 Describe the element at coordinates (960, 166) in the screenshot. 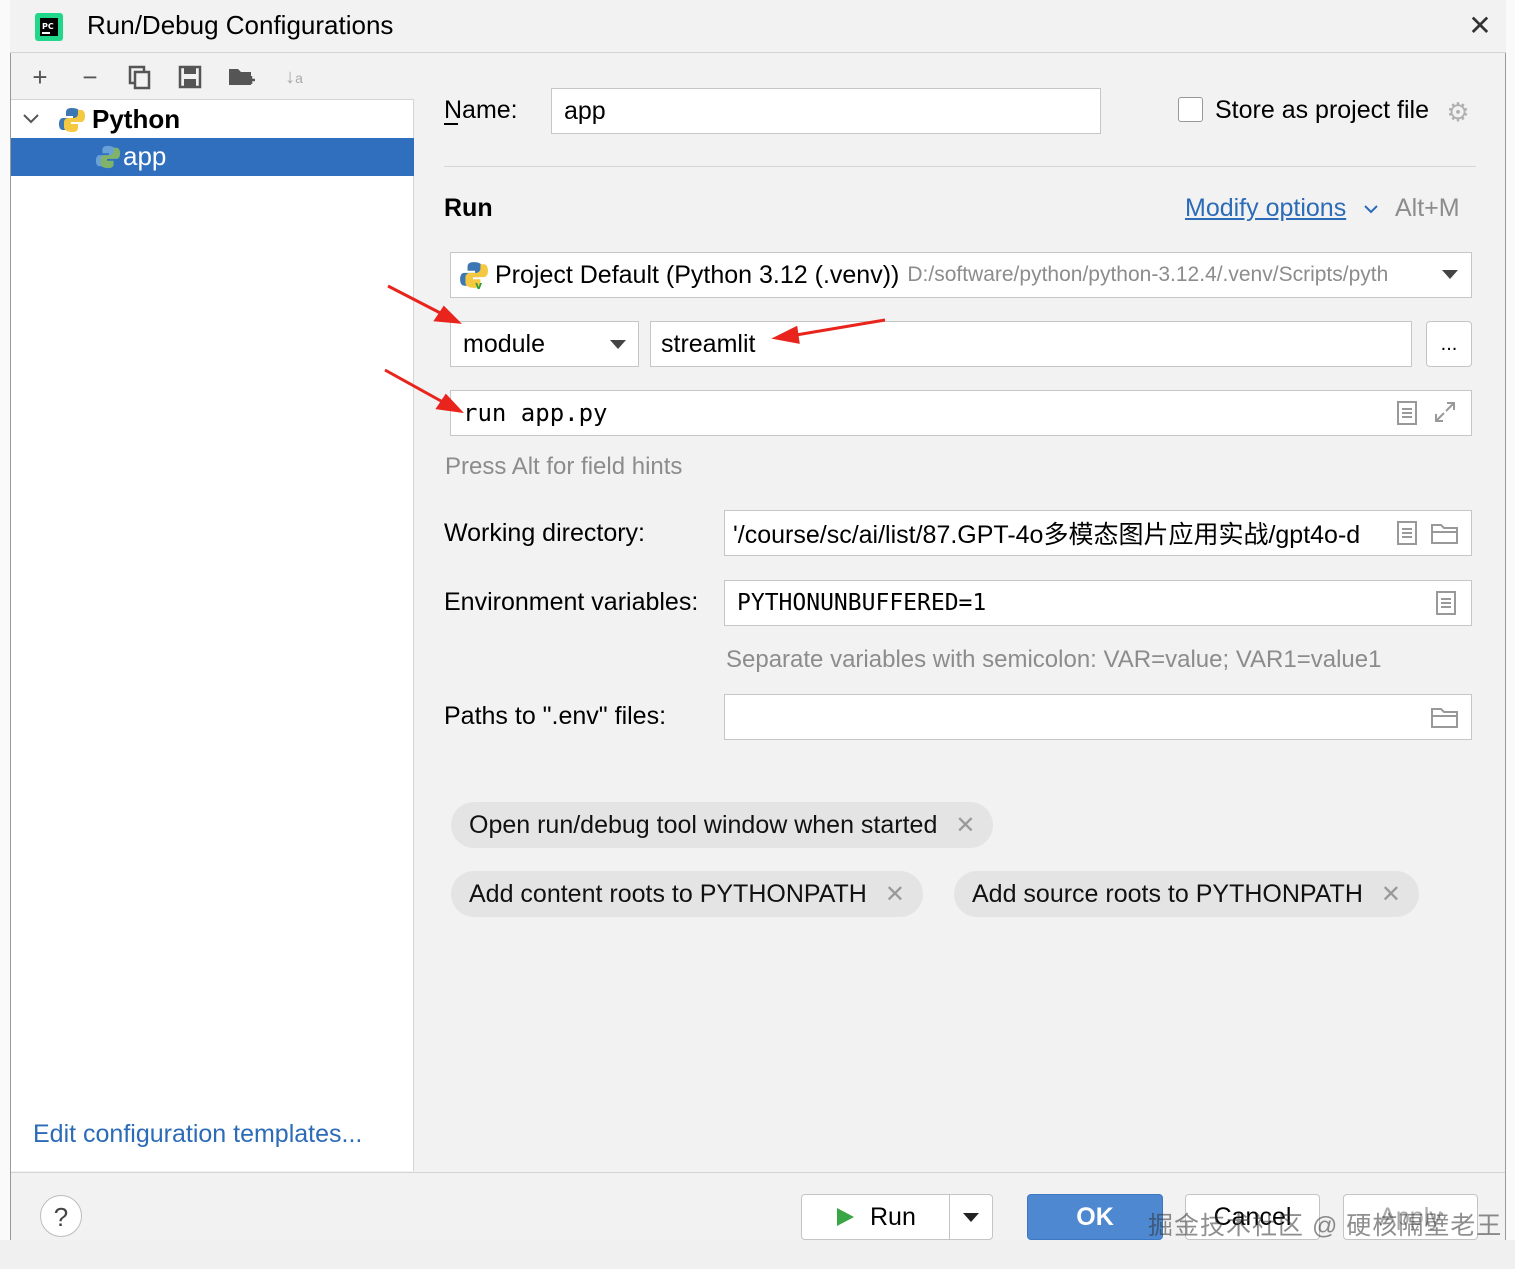

I see `separator` at that location.